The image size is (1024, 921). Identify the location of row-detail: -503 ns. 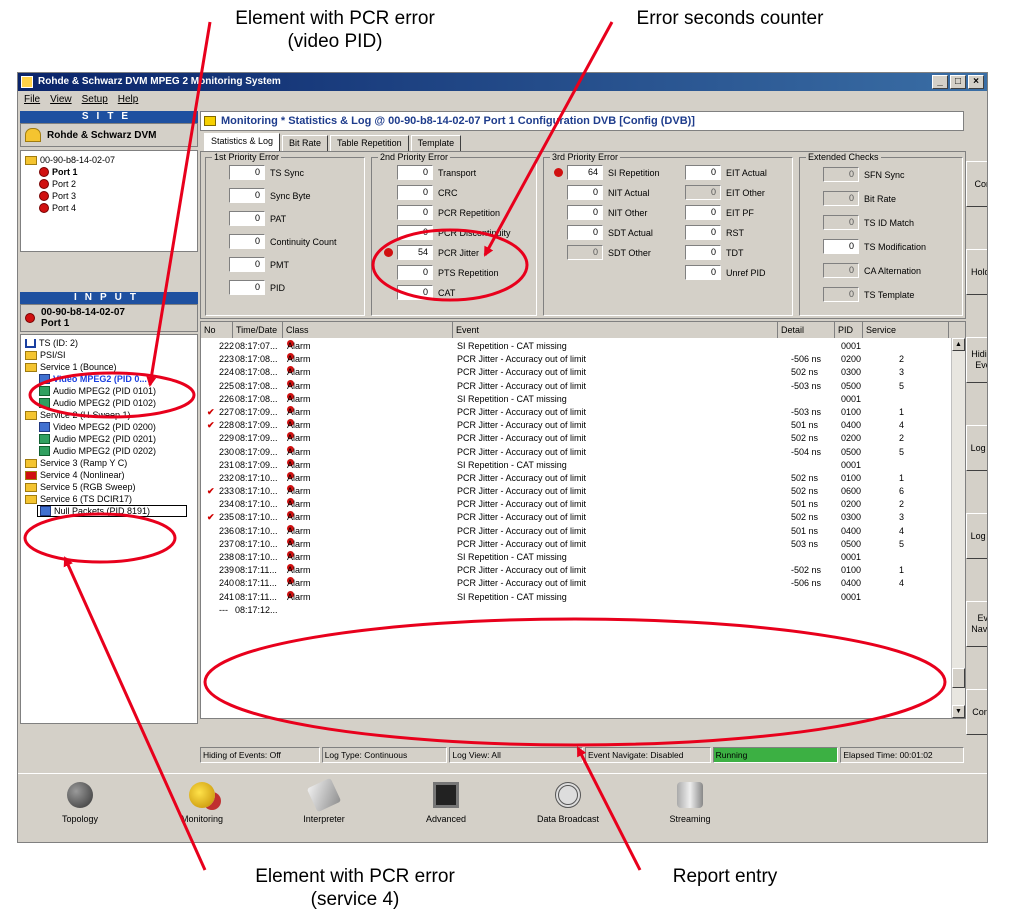
(806, 411).